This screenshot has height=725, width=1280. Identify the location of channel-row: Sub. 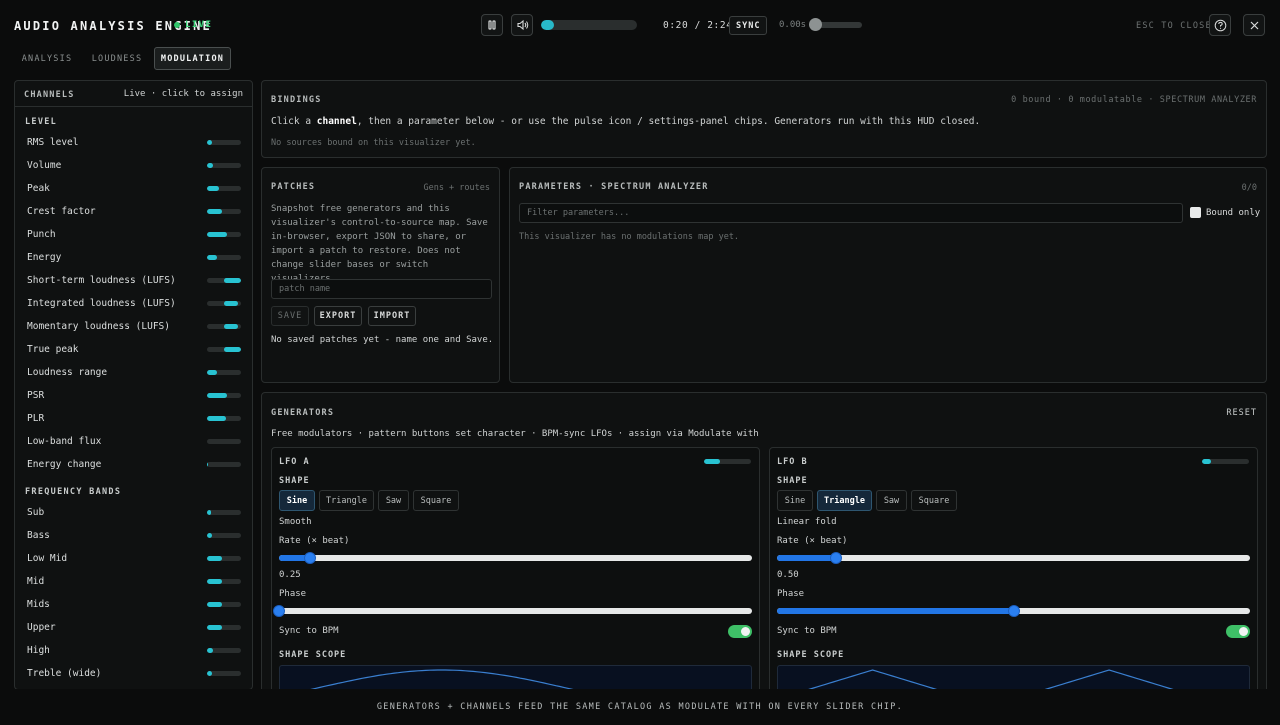
(134, 512).